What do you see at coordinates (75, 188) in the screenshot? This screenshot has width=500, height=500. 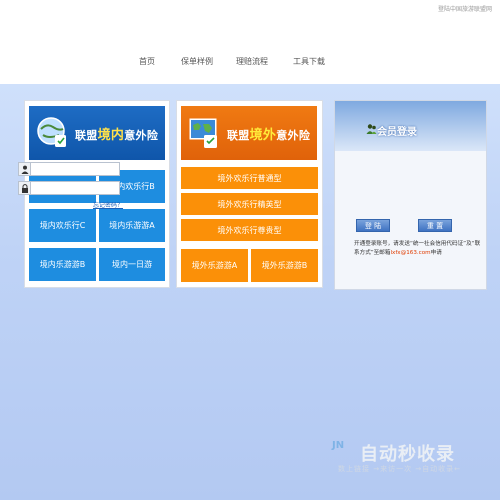 I see `password-input` at bounding box center [75, 188].